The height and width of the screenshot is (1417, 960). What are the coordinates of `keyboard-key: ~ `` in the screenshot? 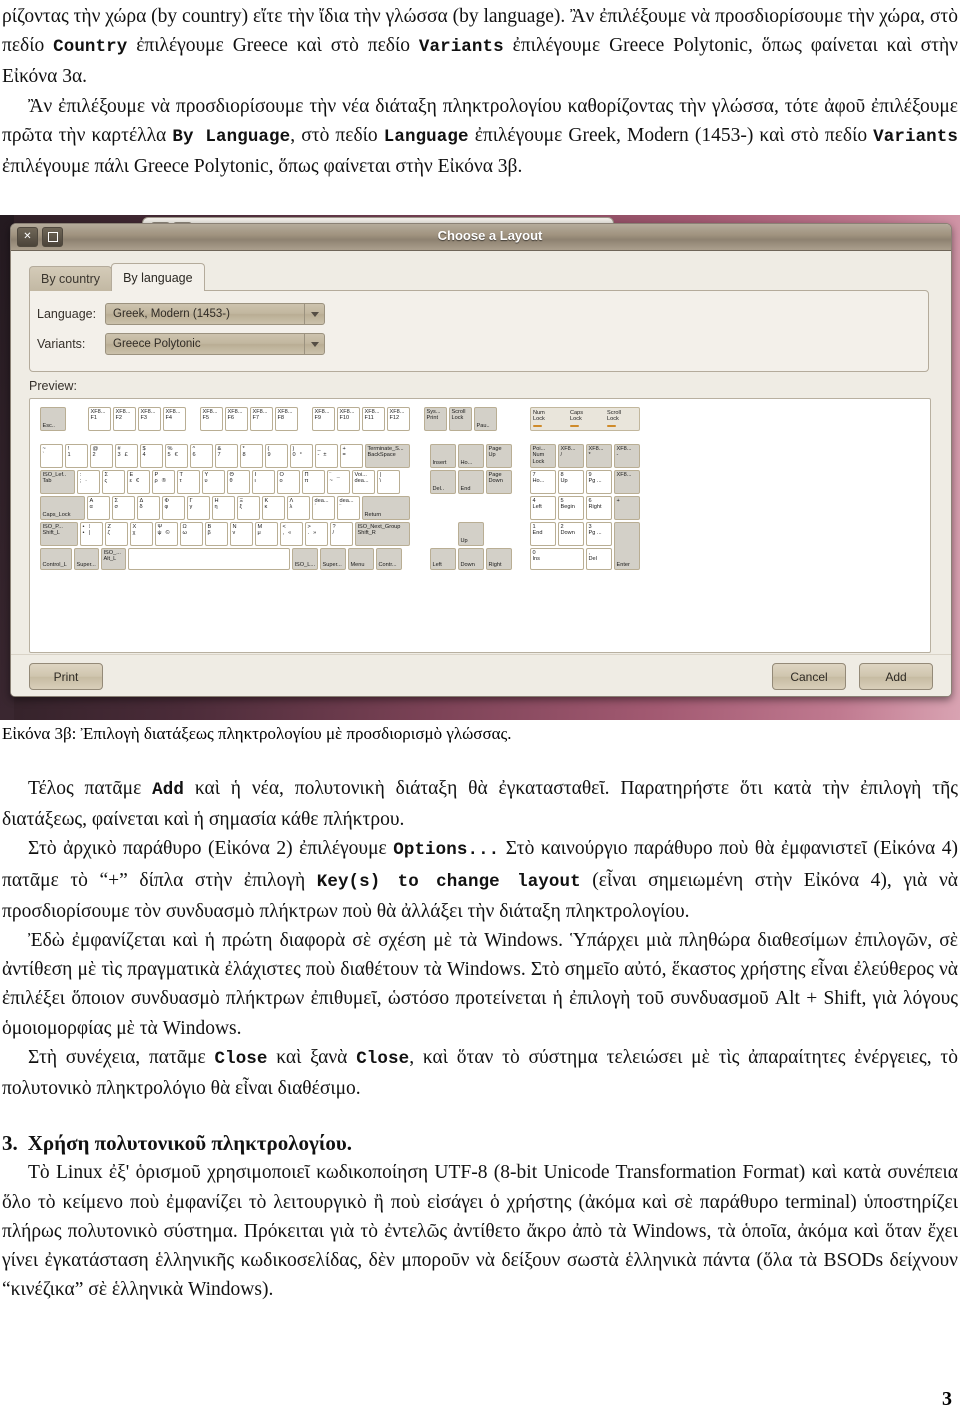 It's located at (51, 456).